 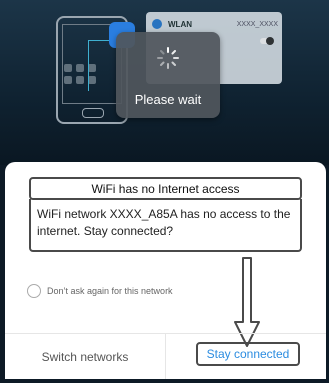 What do you see at coordinates (93, 113) in the screenshot?
I see `phone-home-button` at bounding box center [93, 113].